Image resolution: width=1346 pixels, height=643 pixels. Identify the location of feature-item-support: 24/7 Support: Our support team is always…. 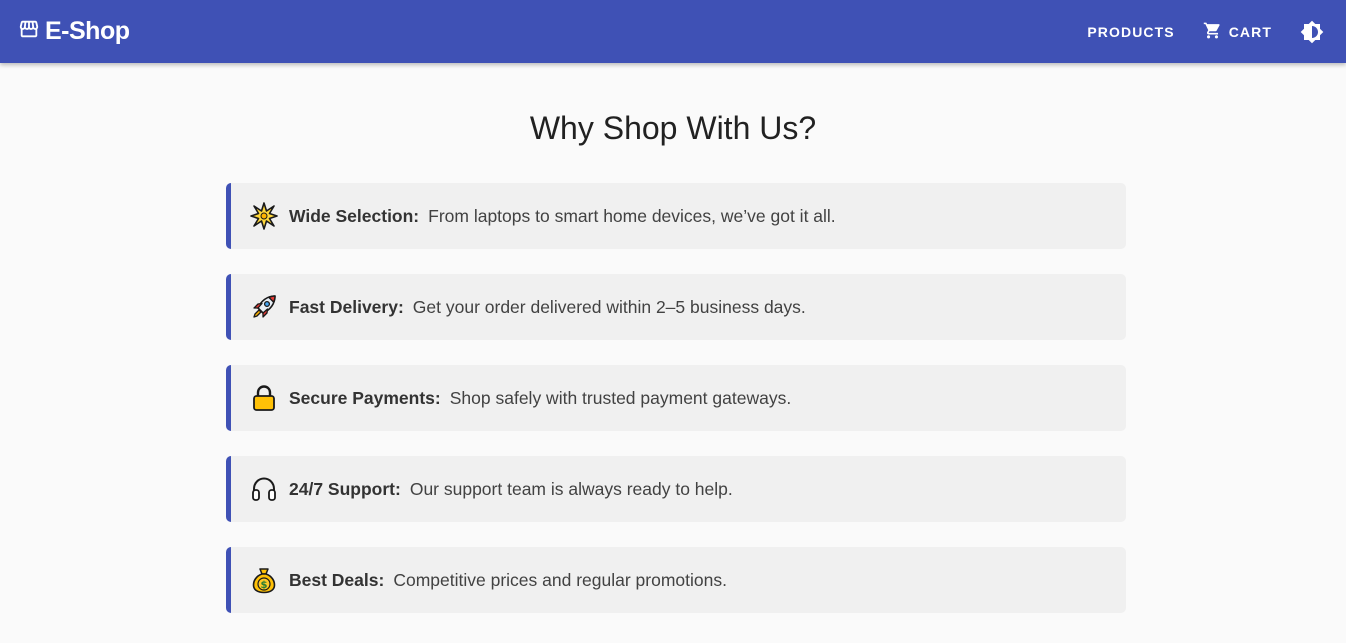
(676, 489).